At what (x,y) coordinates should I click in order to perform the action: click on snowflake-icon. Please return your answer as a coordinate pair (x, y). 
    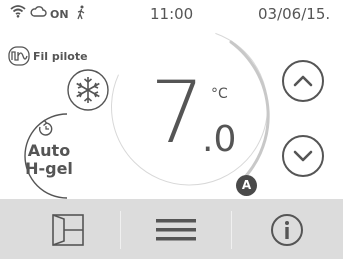
    Looking at the image, I should click on (88, 90).